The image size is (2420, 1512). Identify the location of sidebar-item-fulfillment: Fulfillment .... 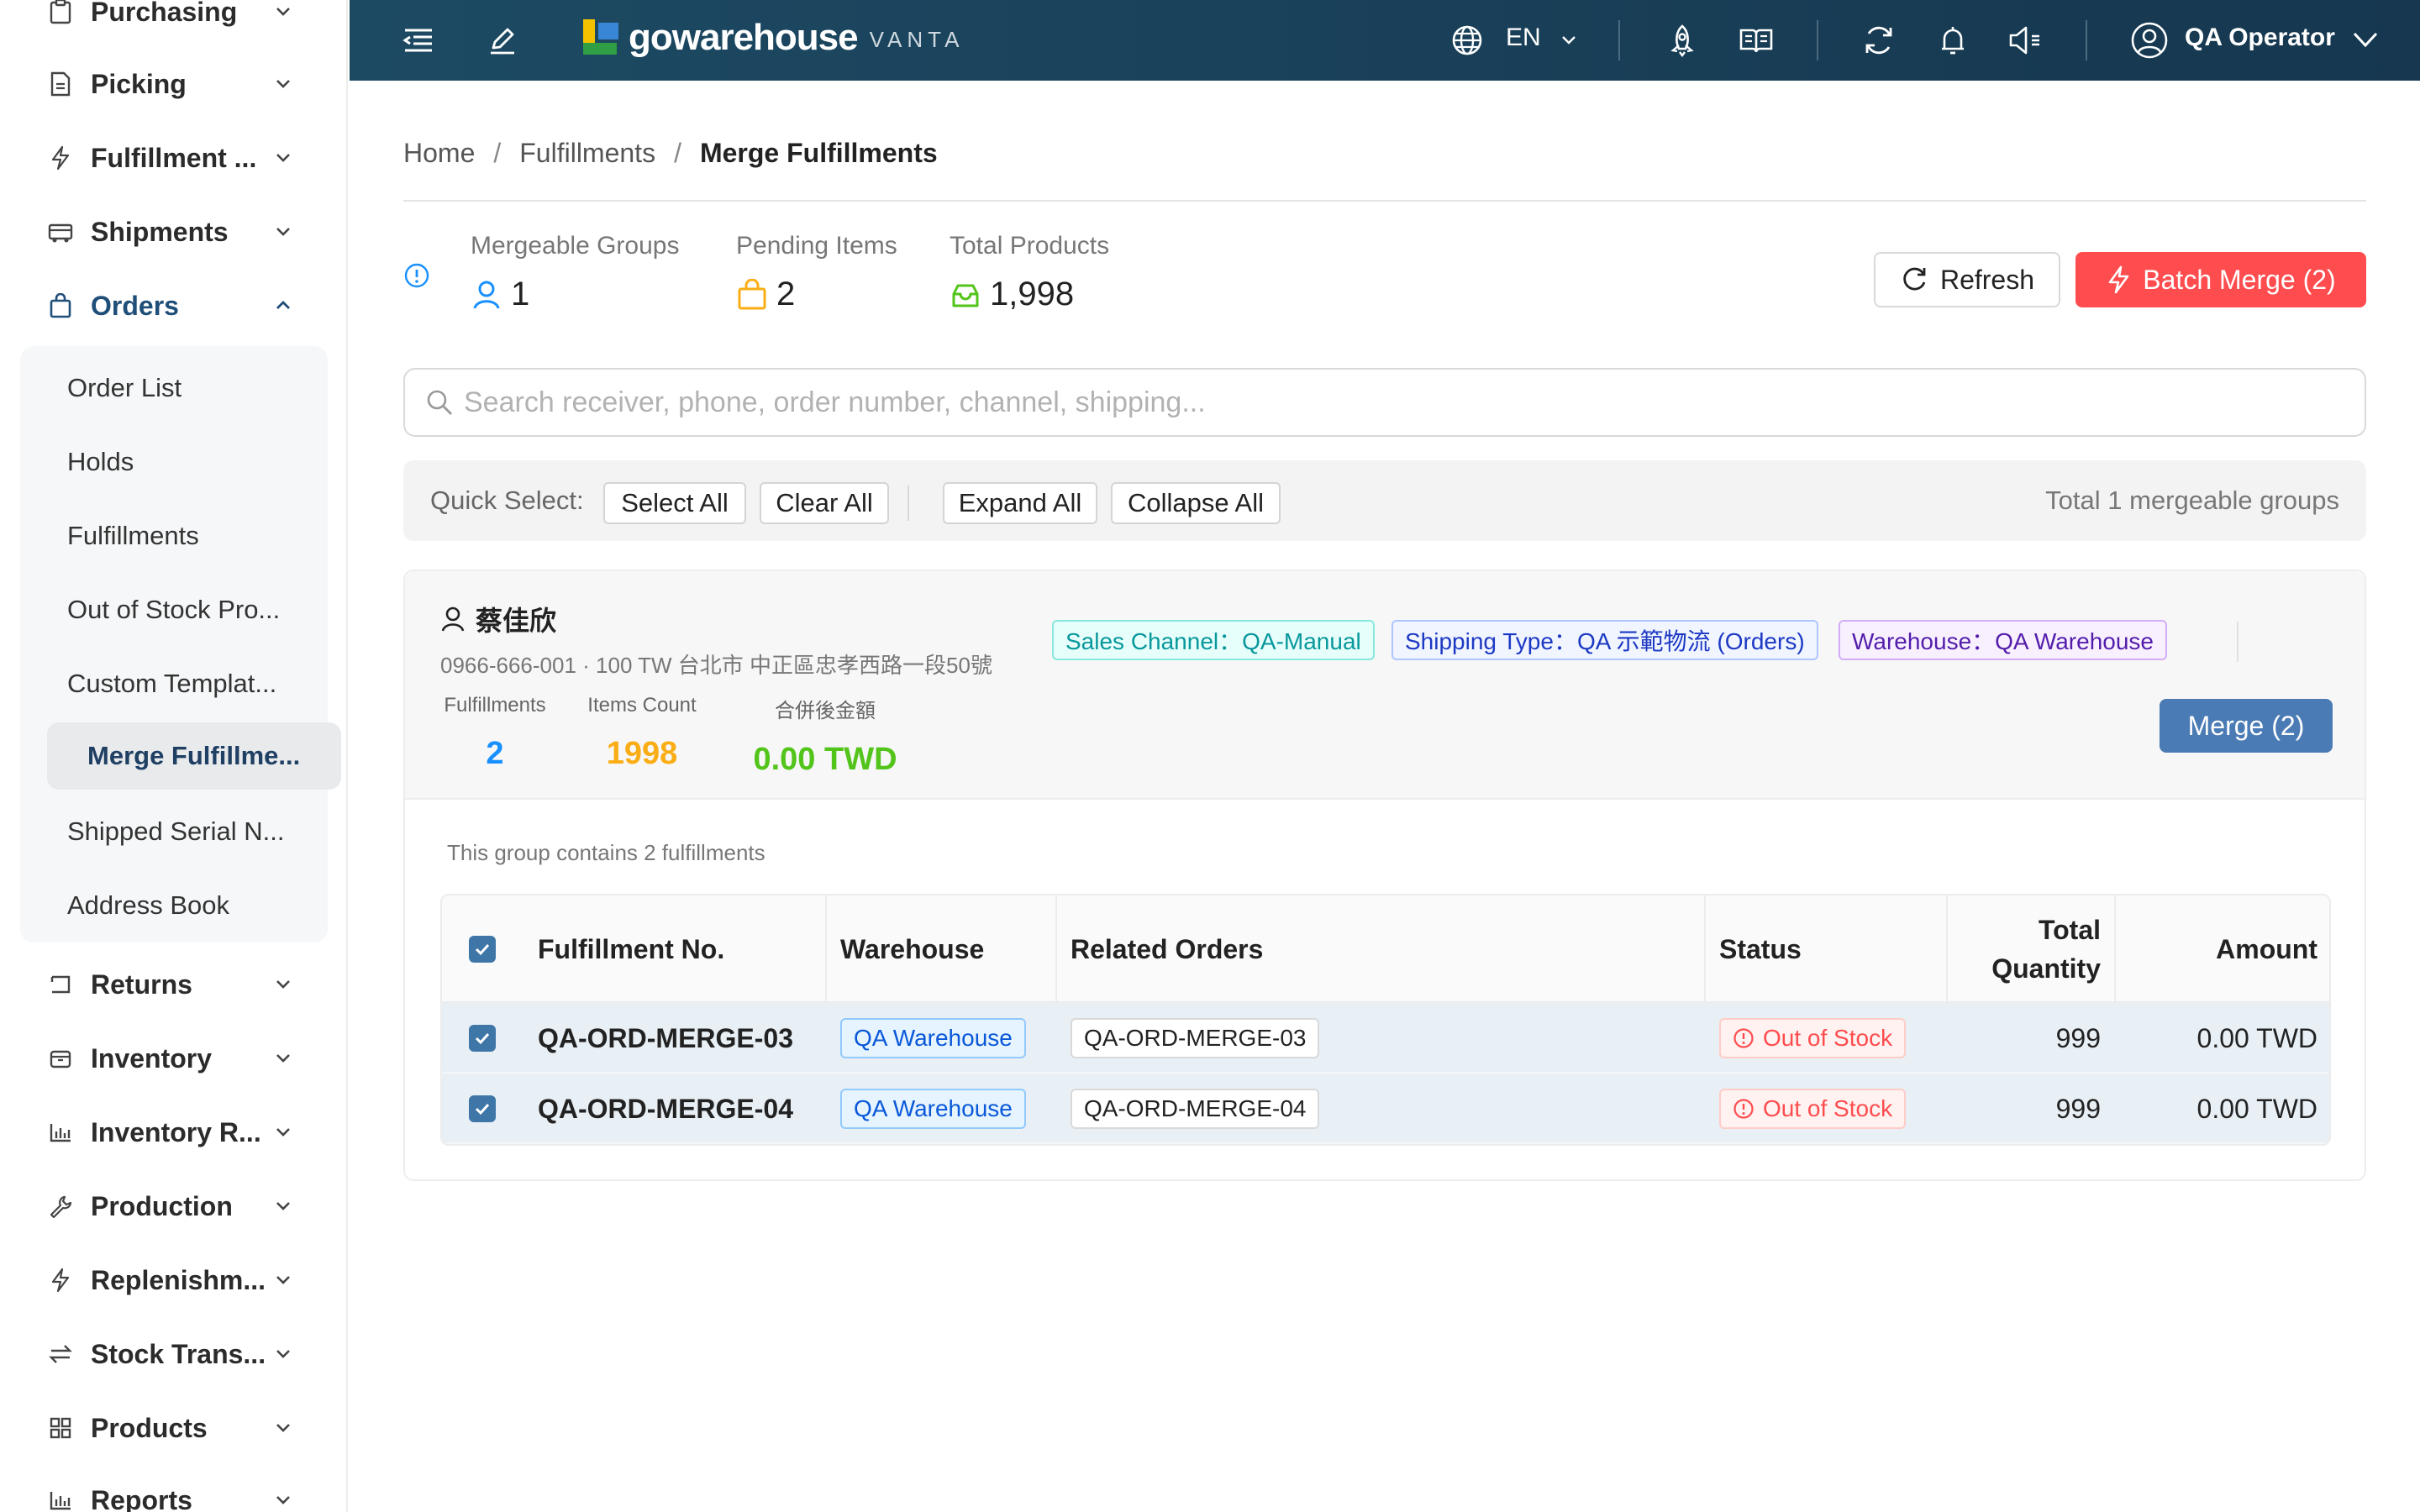
(170, 158).